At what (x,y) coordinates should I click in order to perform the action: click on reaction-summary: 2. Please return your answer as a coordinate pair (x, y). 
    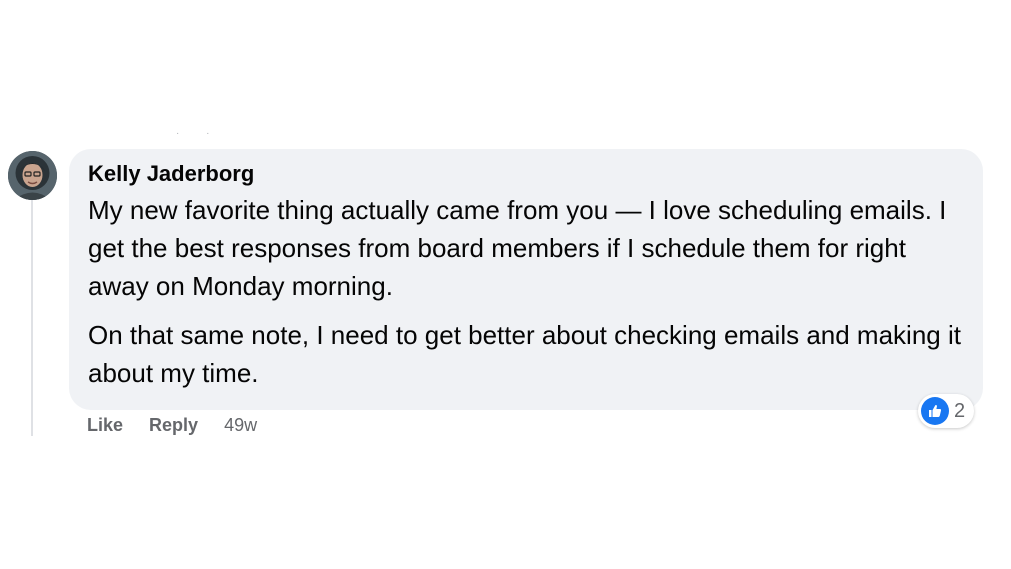
    Looking at the image, I should click on (946, 411).